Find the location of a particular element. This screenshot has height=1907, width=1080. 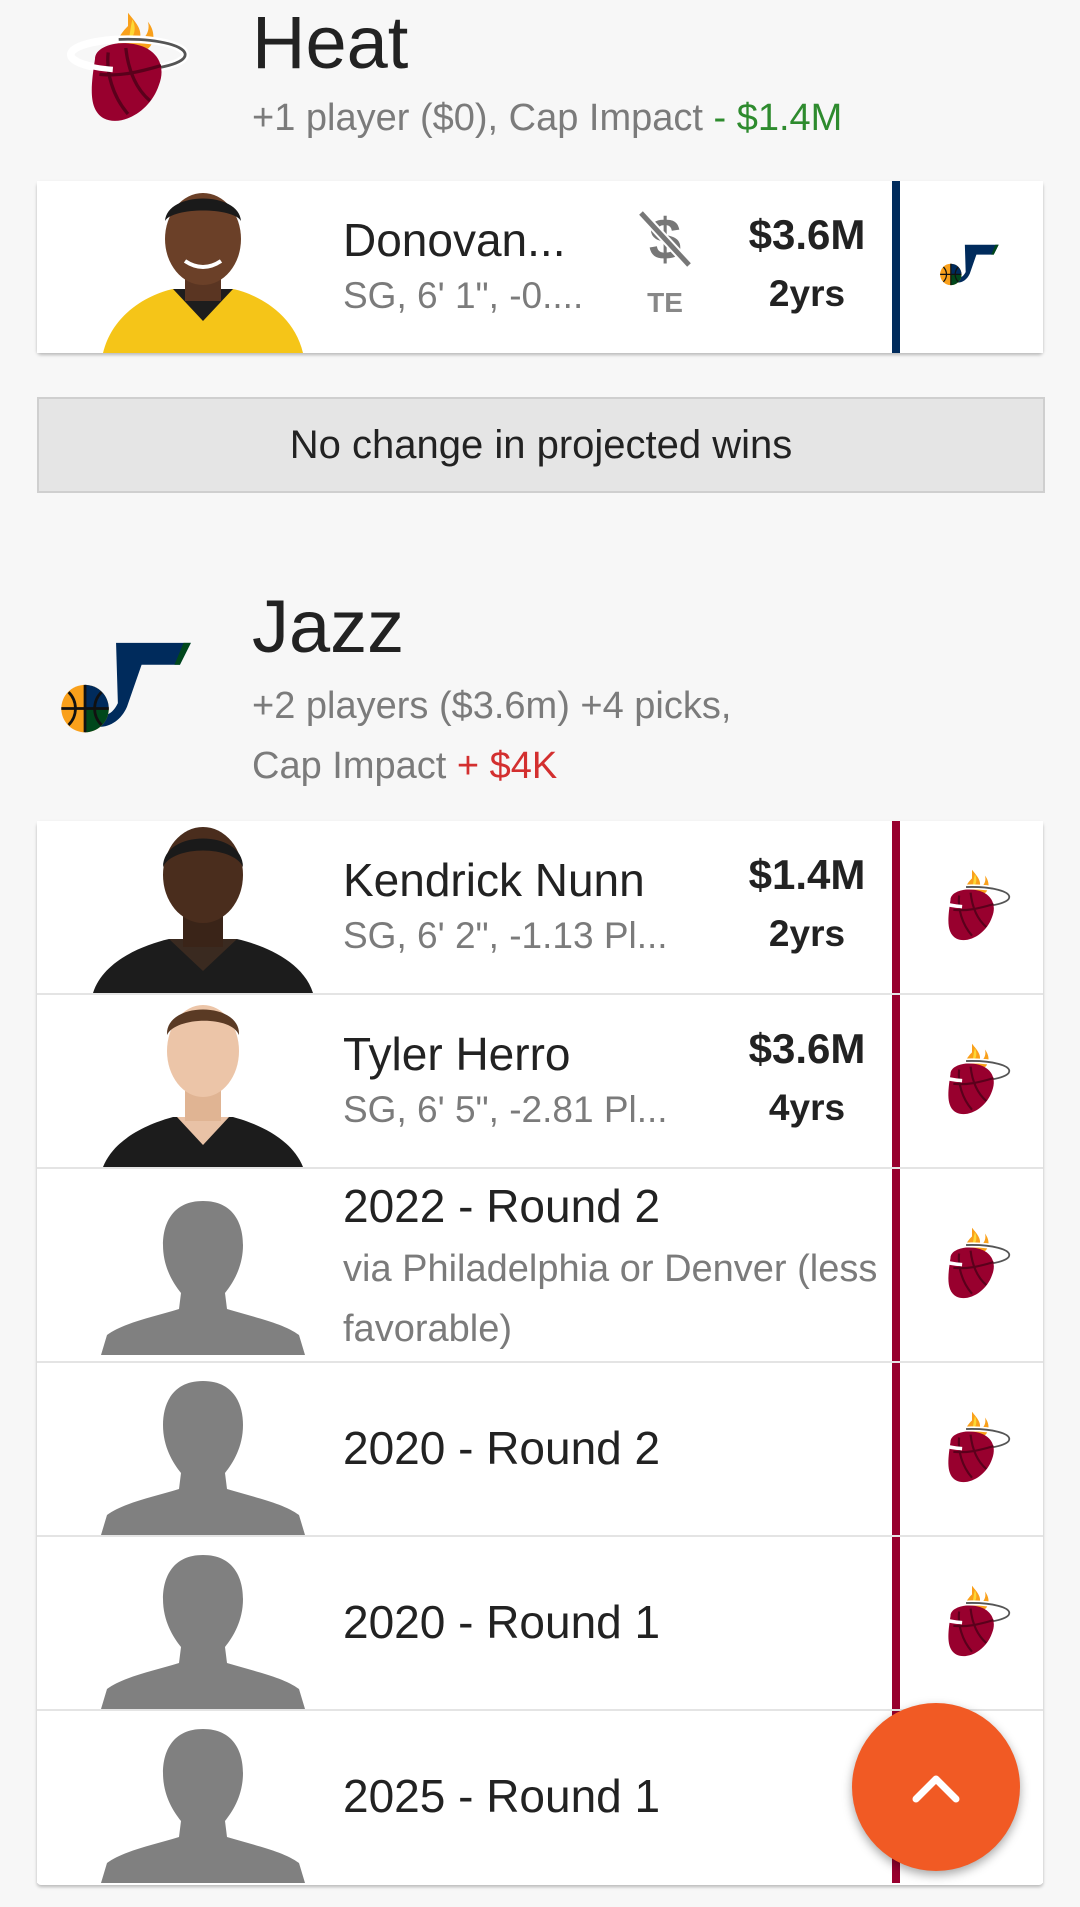

heat-summary-text: +1 player ($0), Cap Impact is located at coordinates (477, 118).